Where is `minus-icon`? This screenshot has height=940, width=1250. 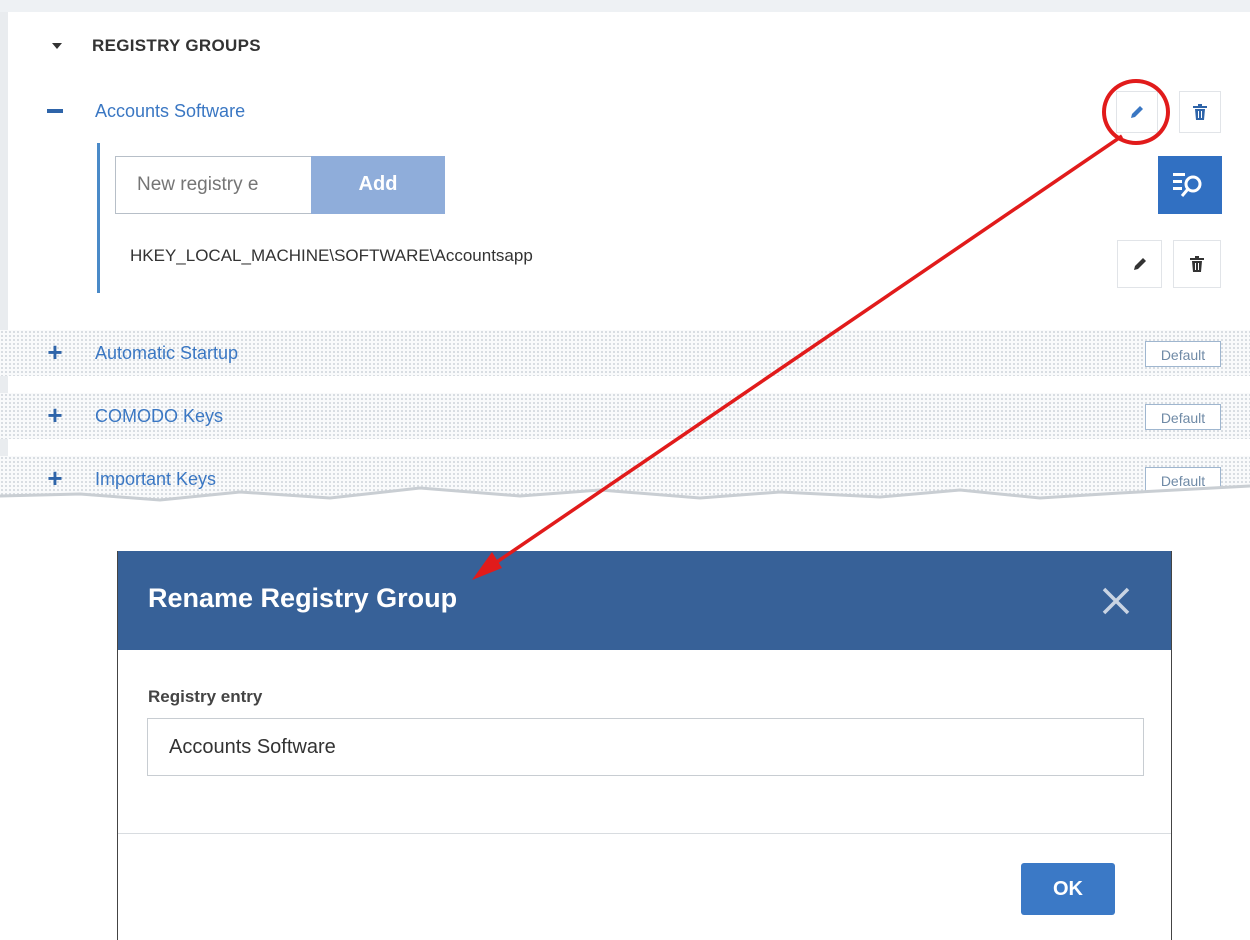 minus-icon is located at coordinates (55, 111).